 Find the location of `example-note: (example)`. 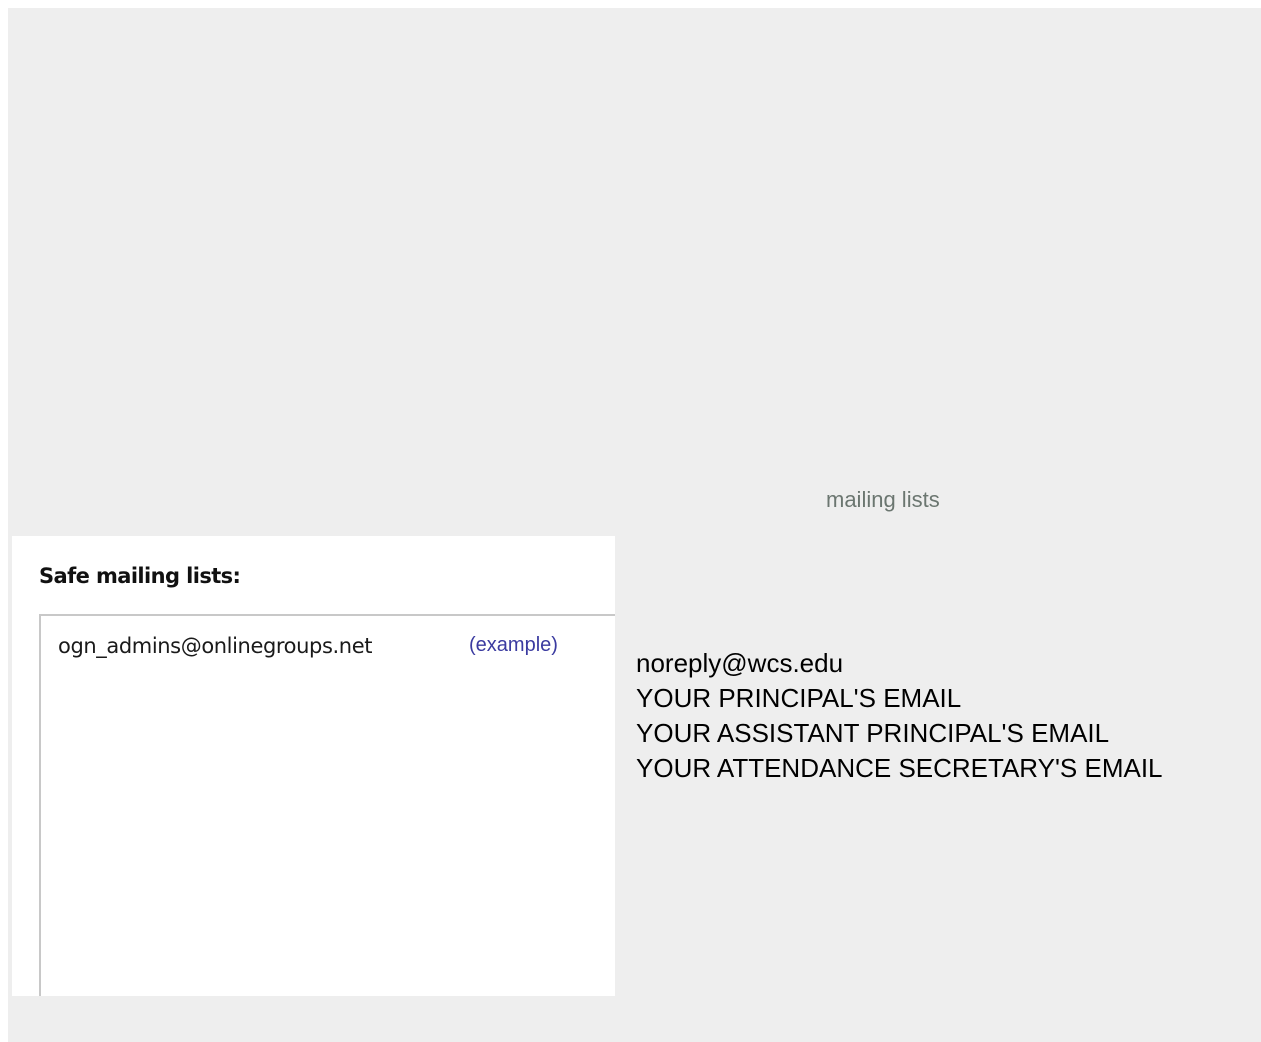

example-note: (example) is located at coordinates (513, 645).